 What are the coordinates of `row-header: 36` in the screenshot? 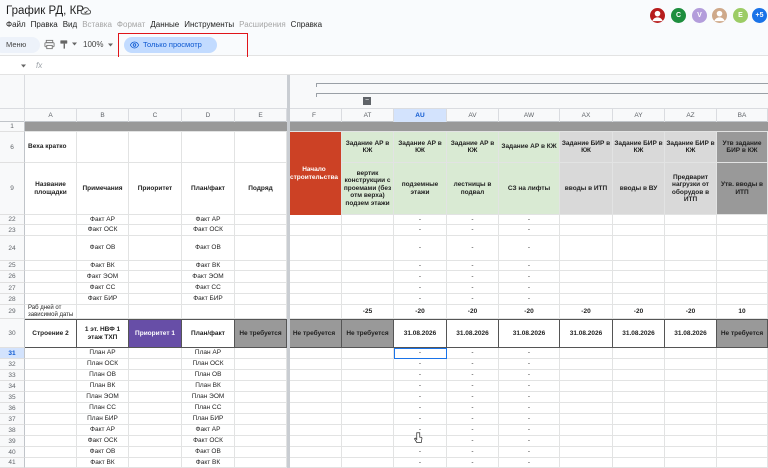 It's located at (12, 408).